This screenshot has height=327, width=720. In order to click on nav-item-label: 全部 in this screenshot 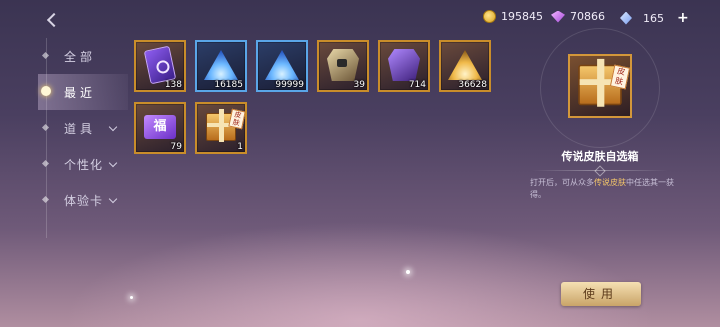, I will do `click(80, 56)`.